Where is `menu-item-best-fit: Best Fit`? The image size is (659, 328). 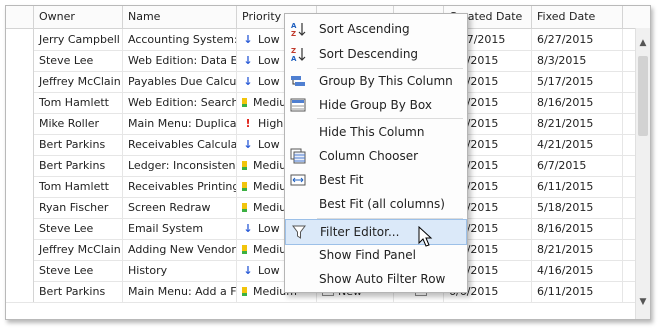 menu-item-best-fit: Best Fit is located at coordinates (376, 180).